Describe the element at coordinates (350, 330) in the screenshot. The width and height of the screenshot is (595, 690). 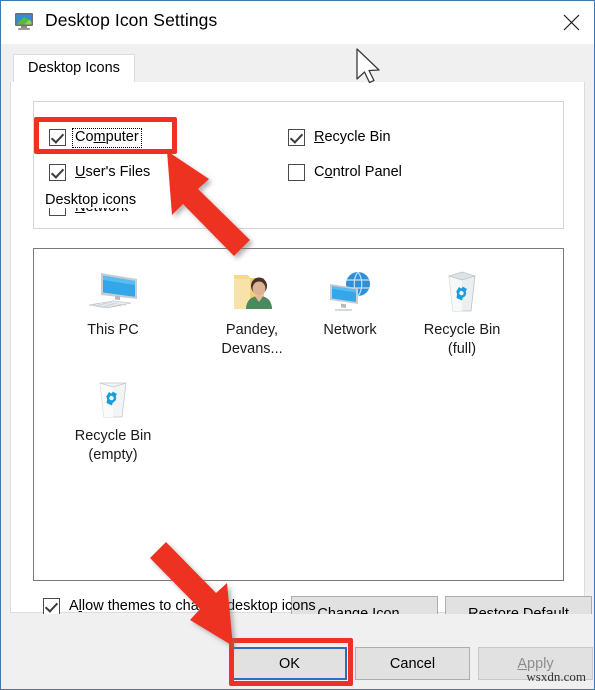
I see `preview-label-line1: Network` at that location.